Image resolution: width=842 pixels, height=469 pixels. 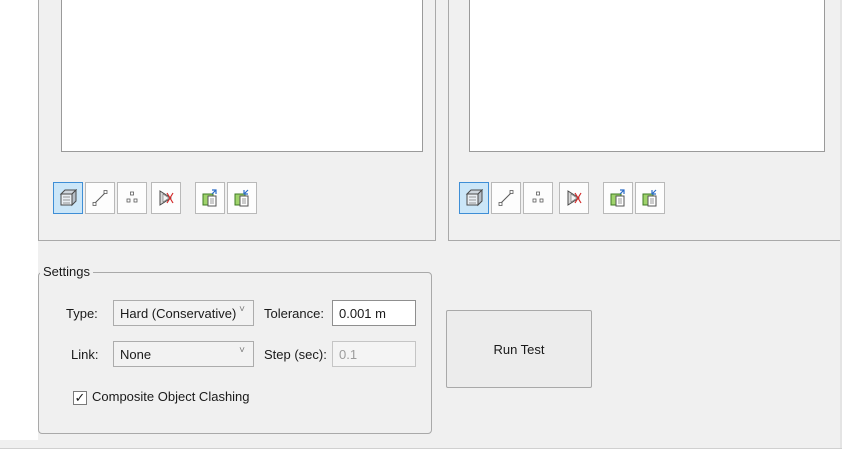 I want to click on run-test-button: Run Test, so click(x=519, y=349).